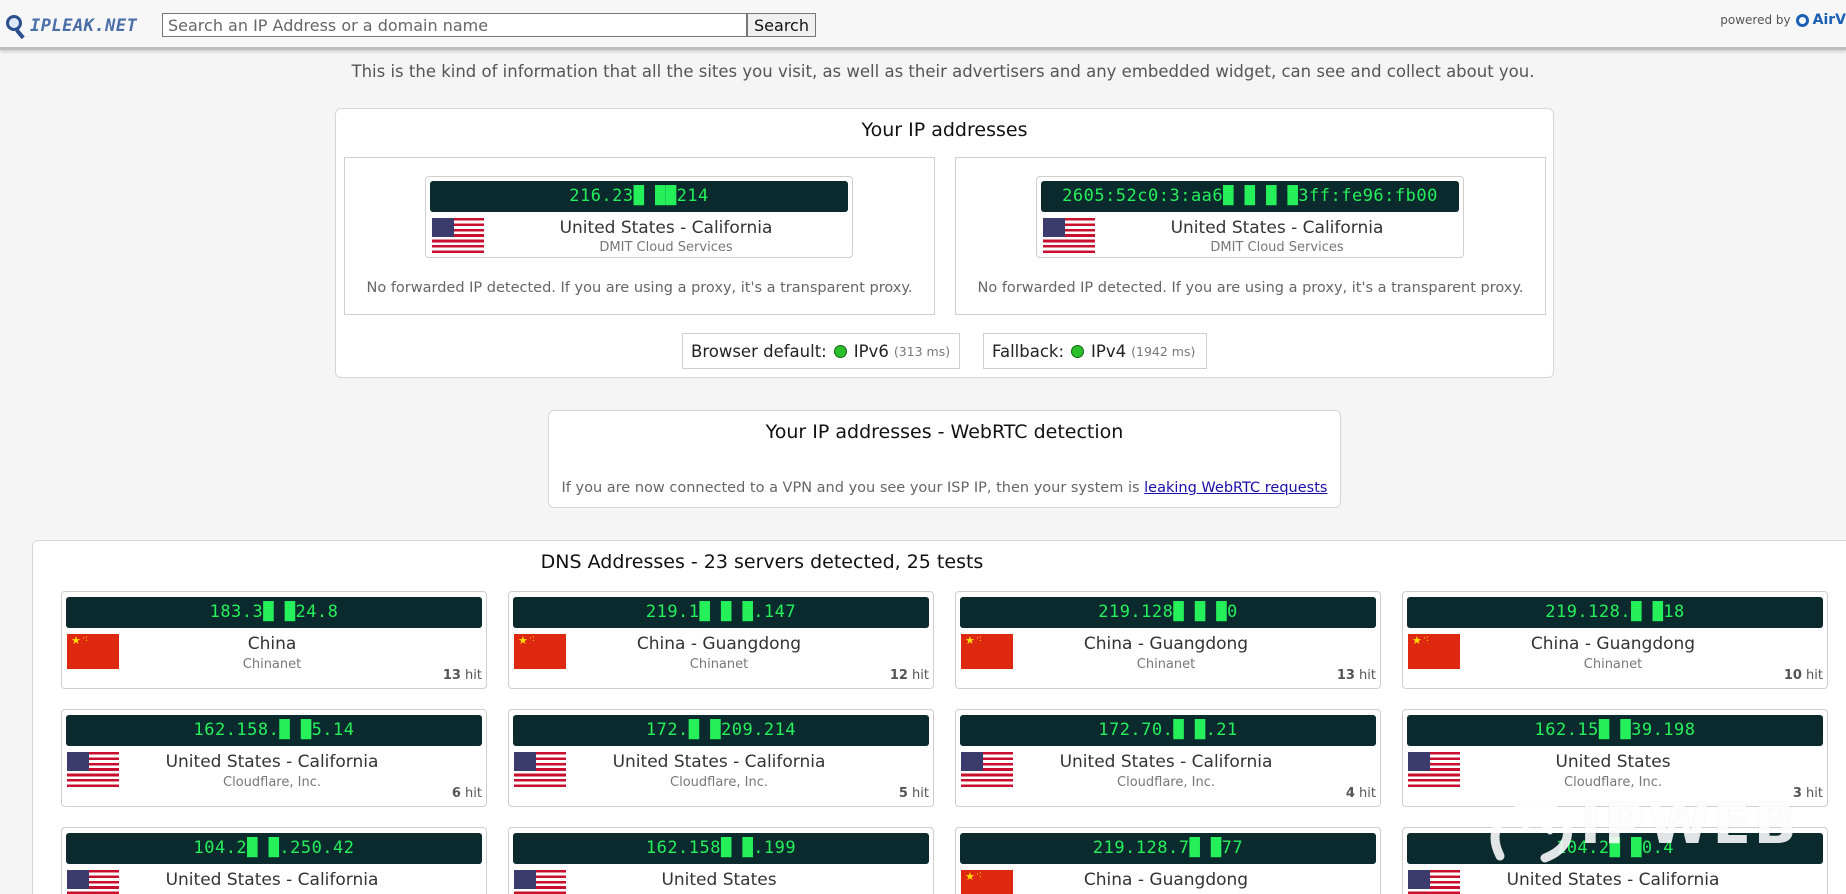  Describe the element at coordinates (454, 25) in the screenshot. I see `search-input` at that location.